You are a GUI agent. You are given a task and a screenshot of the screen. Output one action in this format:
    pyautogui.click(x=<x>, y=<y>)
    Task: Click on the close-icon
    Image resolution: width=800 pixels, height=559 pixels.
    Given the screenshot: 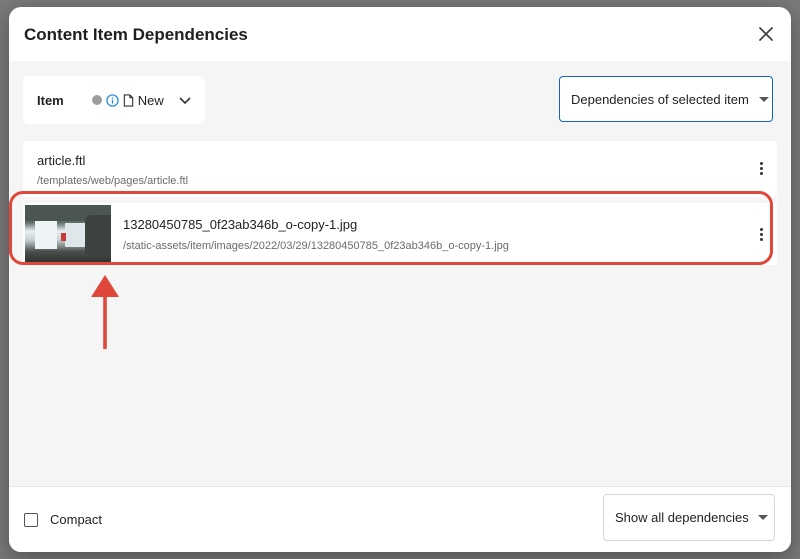 What is the action you would take?
    pyautogui.click(x=766, y=34)
    